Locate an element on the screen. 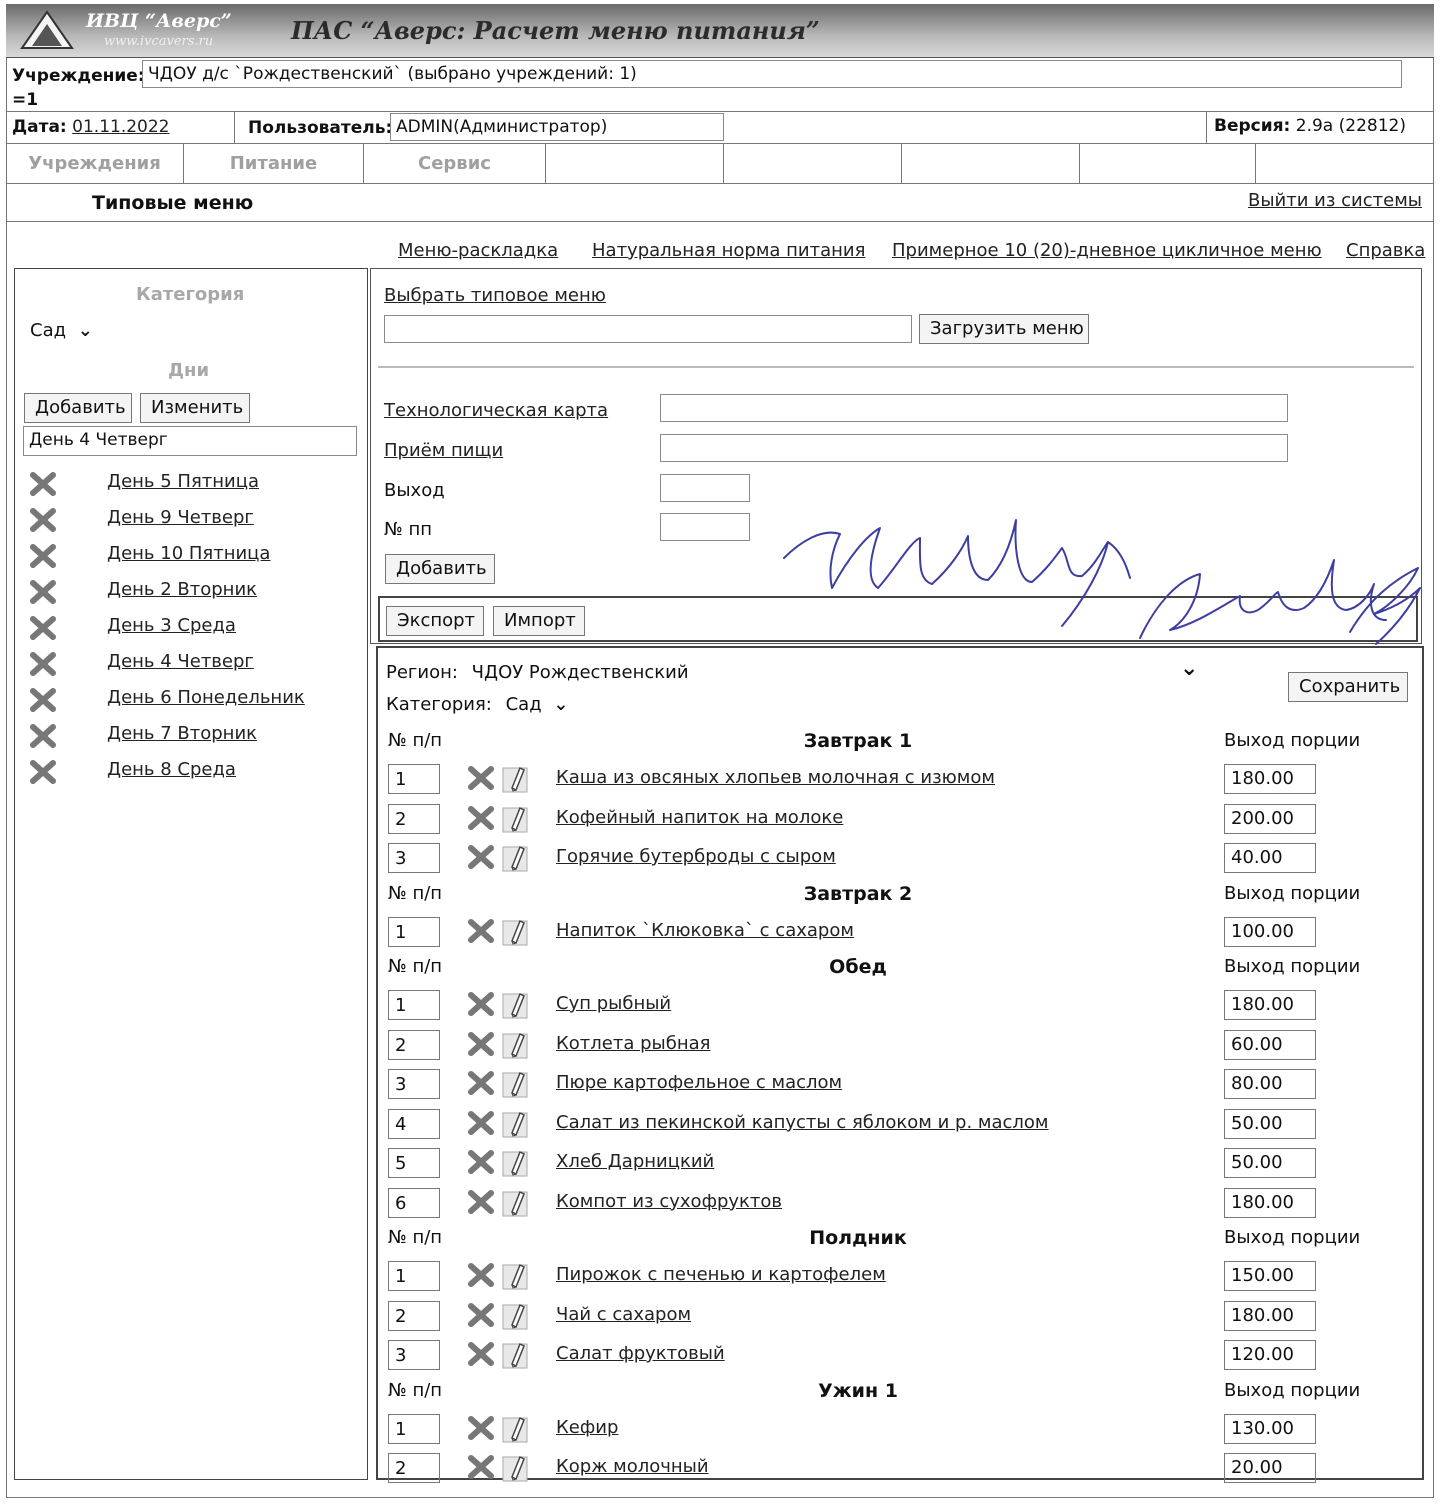 This screenshot has height=1504, width=1442. portion-output-input: 120.00 is located at coordinates (1270, 1355).